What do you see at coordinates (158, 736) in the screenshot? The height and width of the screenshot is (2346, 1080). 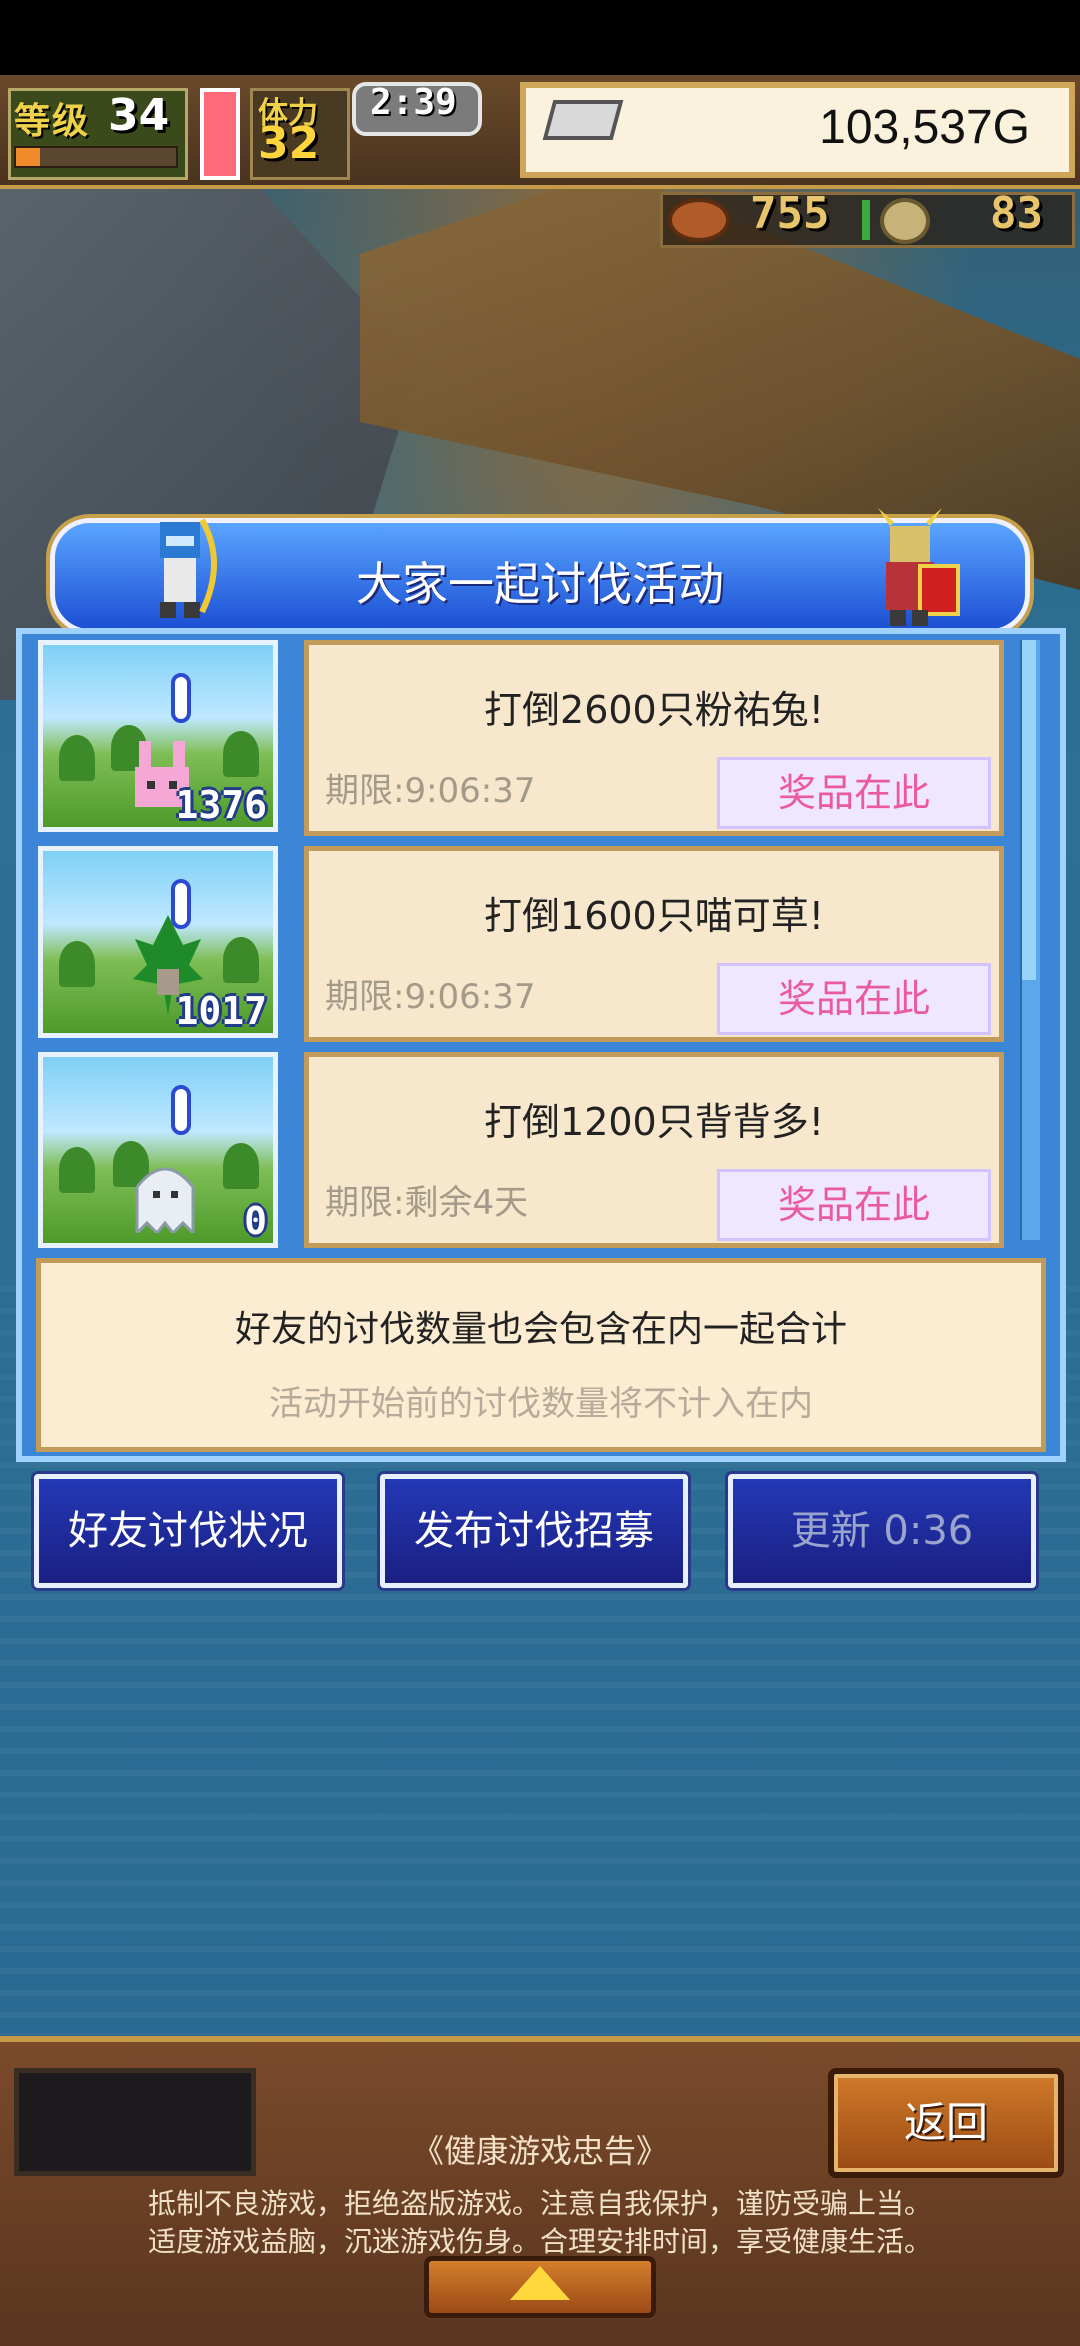 I see `event-thumbnail: 1376` at bounding box center [158, 736].